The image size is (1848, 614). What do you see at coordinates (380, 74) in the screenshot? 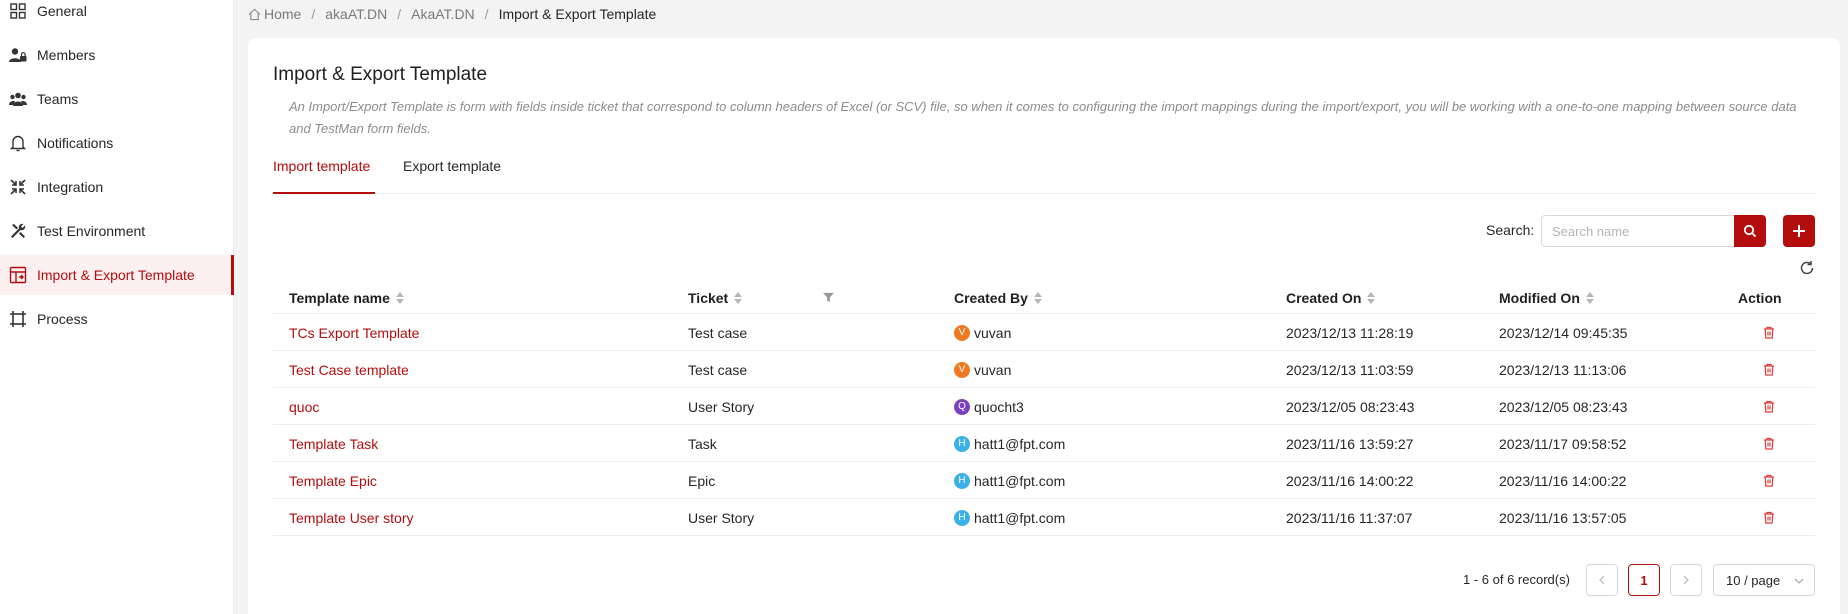
I see `page-title: Import & Export Template` at bounding box center [380, 74].